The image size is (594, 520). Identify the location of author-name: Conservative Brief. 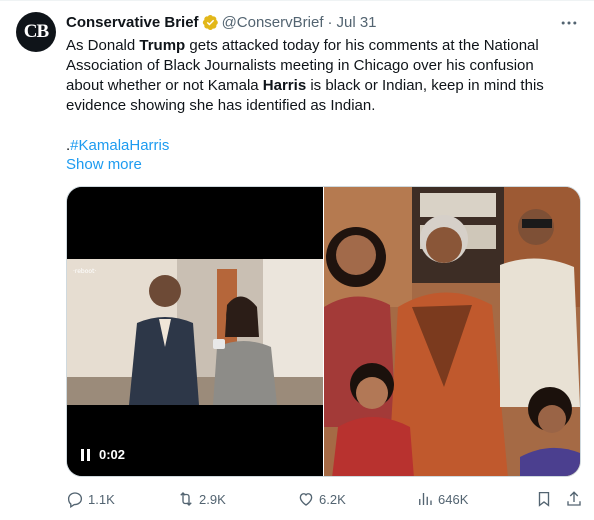
(132, 22).